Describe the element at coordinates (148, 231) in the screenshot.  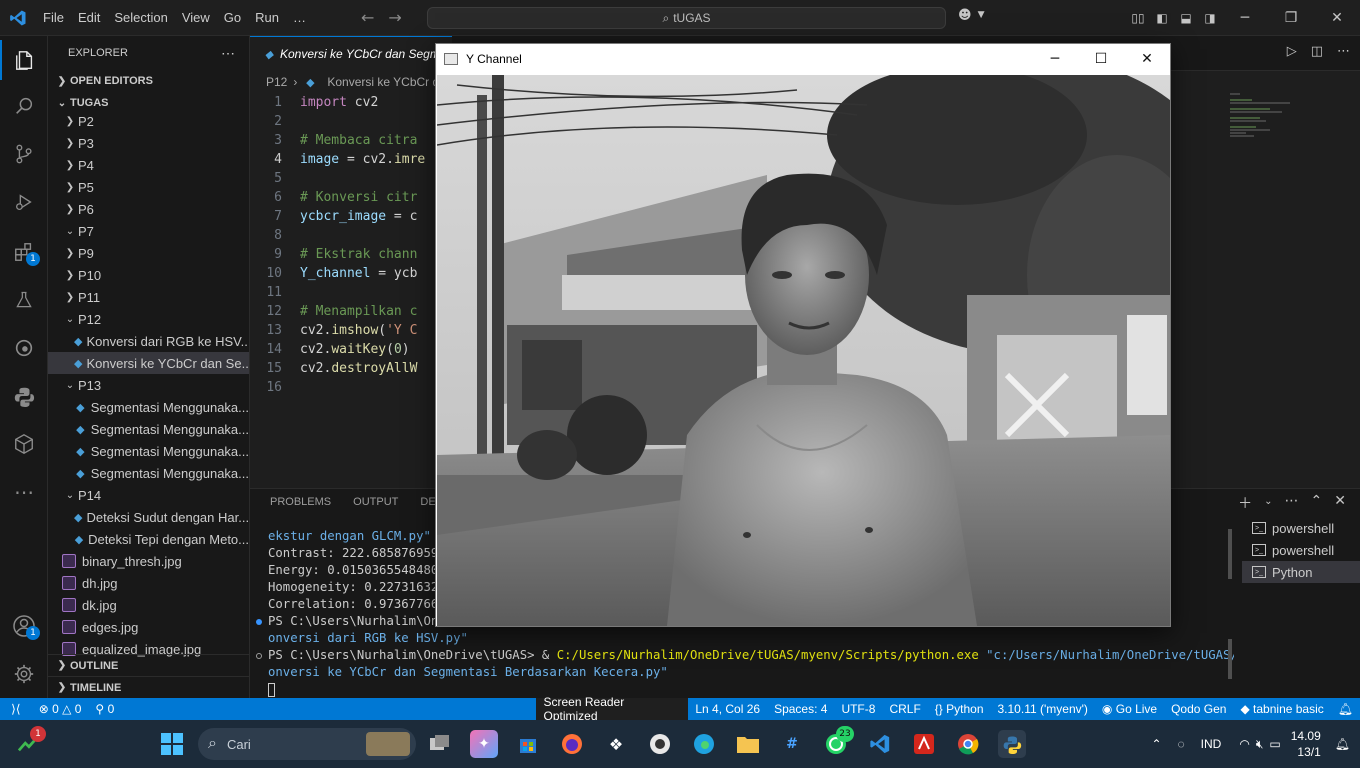
I see `folder-item: ⌄ P7` at that location.